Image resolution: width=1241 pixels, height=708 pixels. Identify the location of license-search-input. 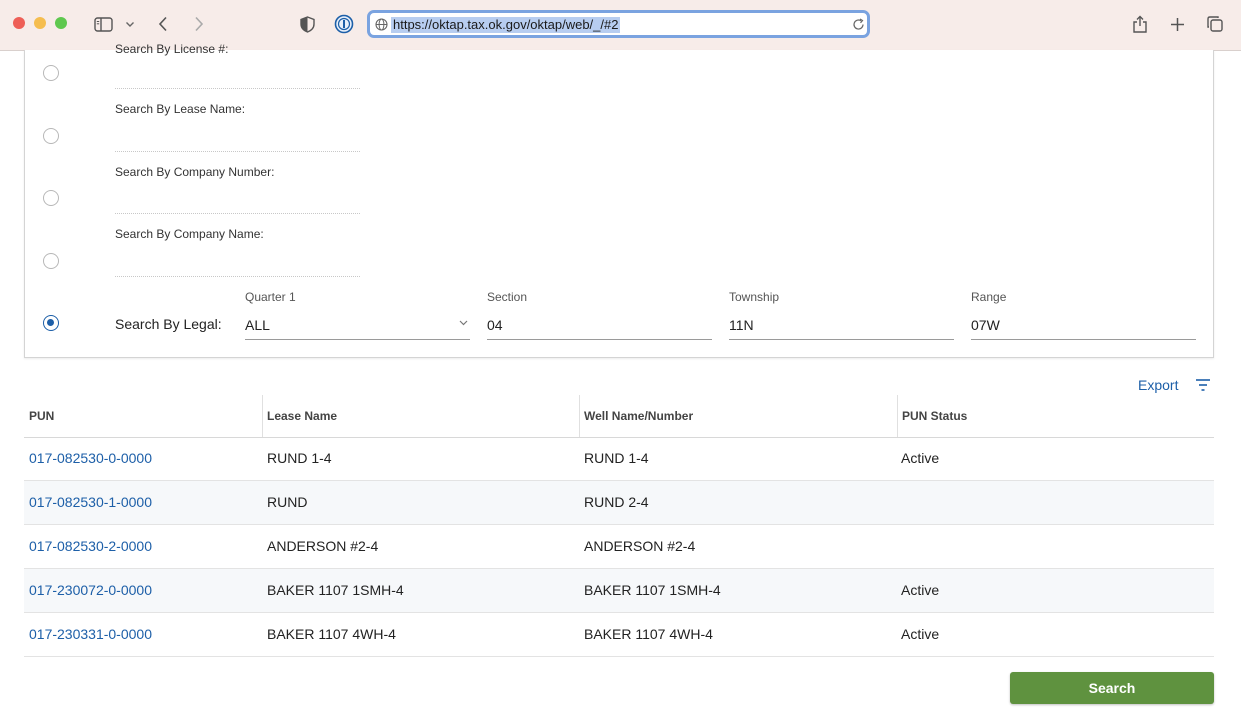
(237, 88).